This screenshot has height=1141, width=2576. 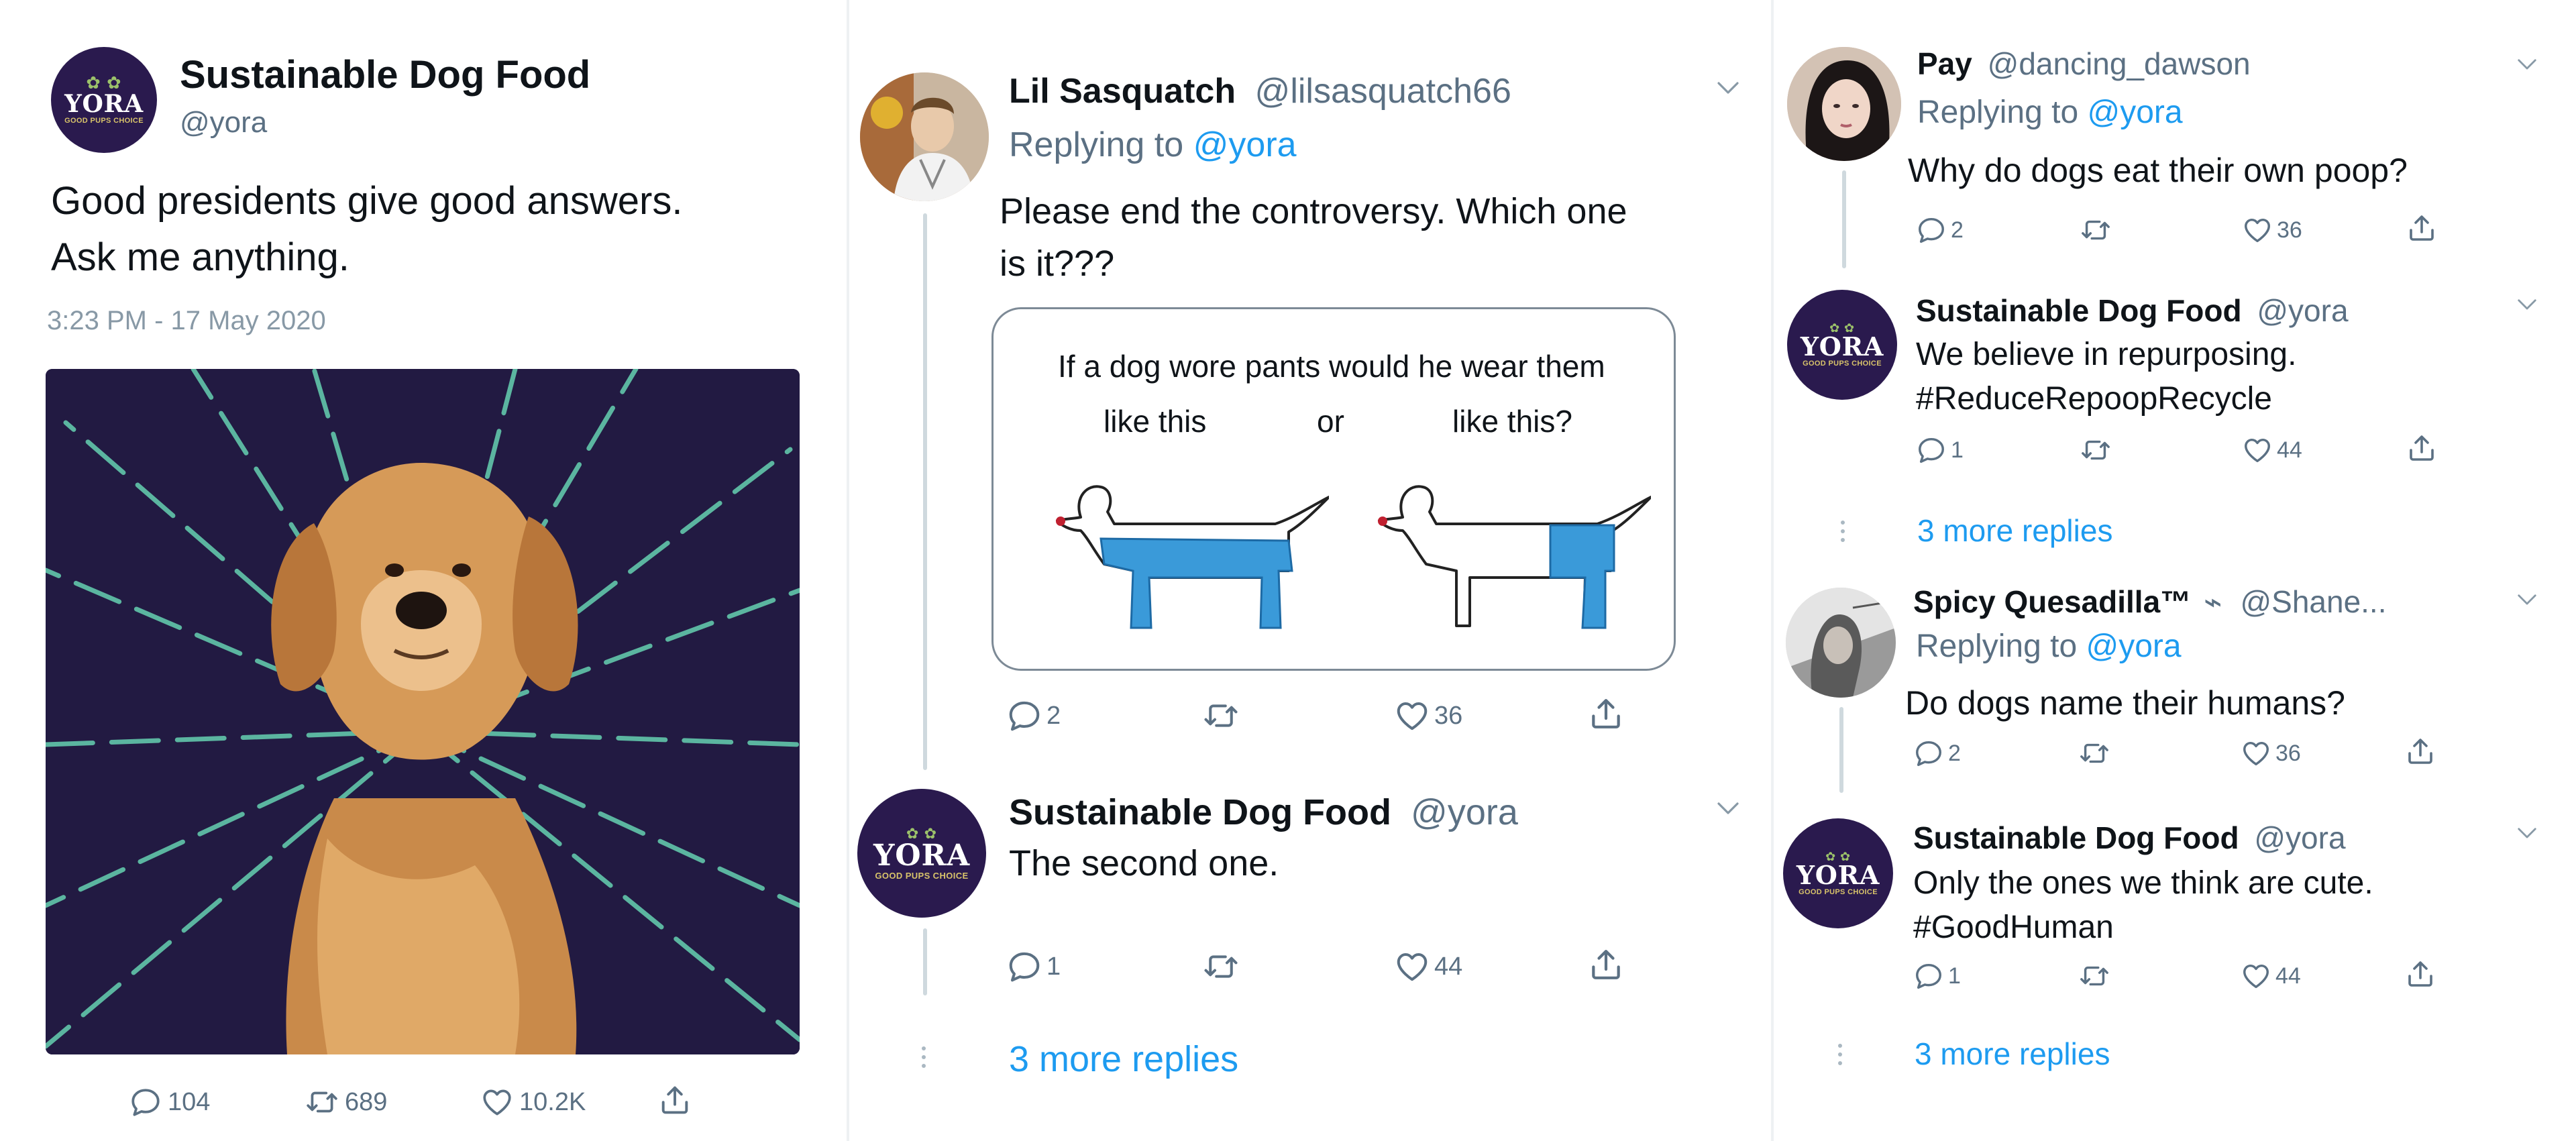 What do you see at coordinates (200, 257) in the screenshot?
I see `tweet-text-line-2: Ask me anything.` at bounding box center [200, 257].